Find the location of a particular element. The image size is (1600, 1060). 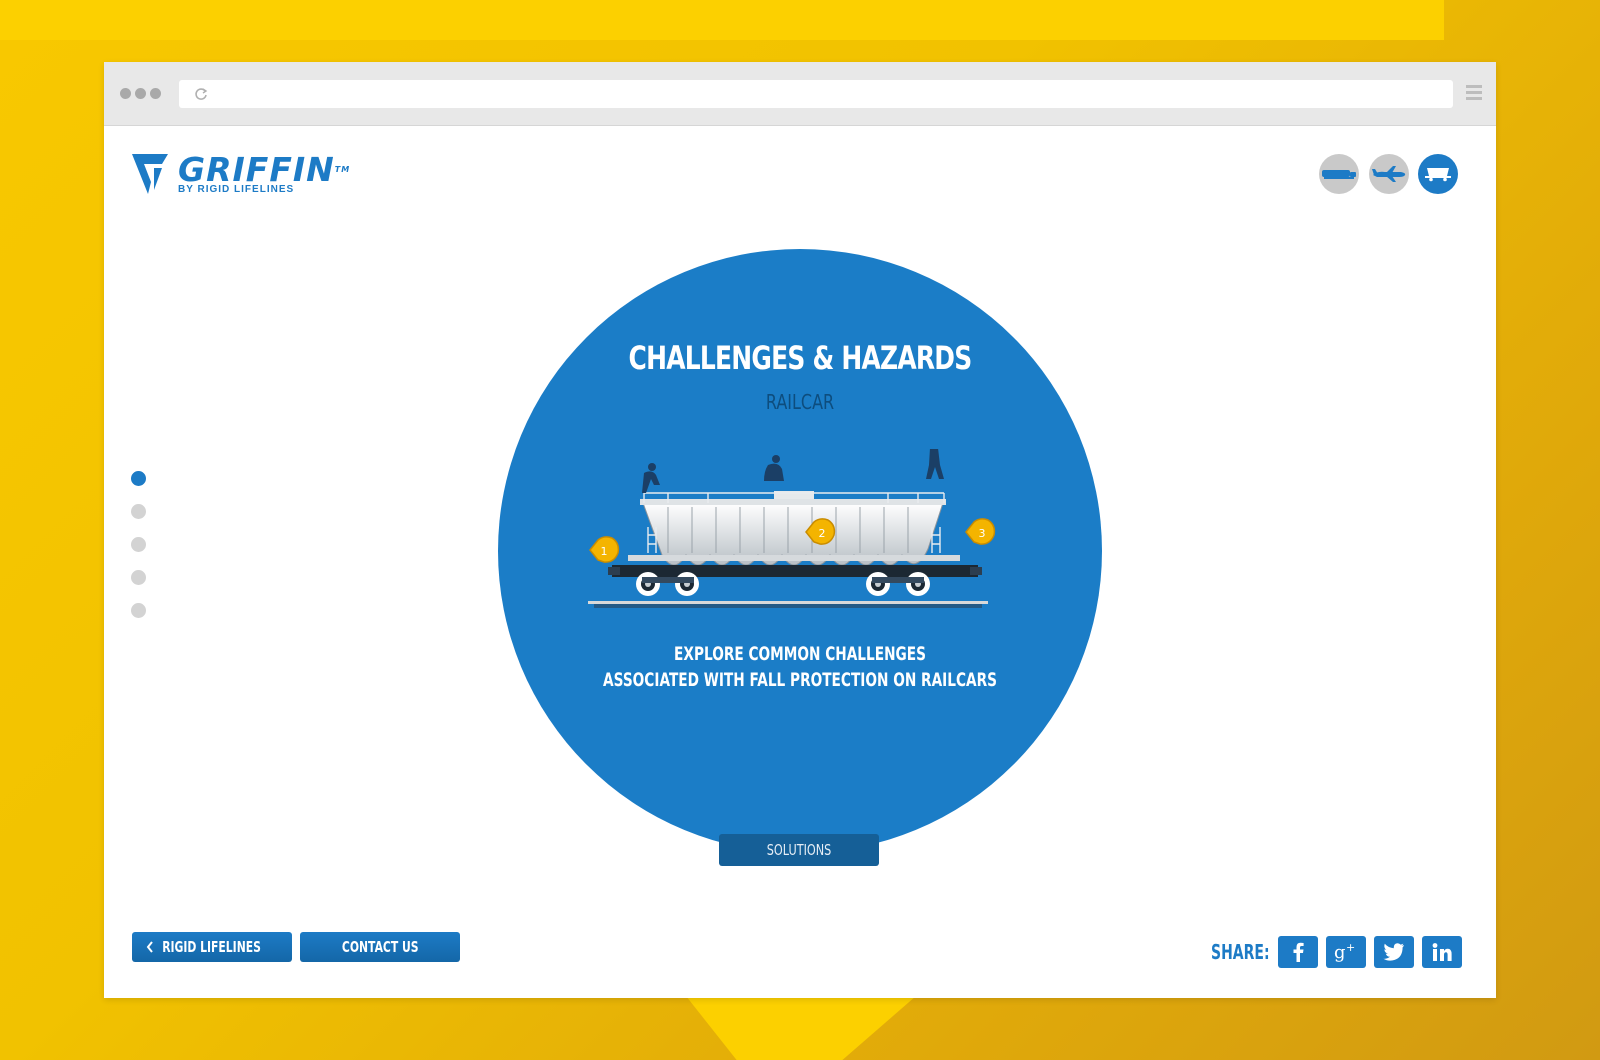

hotspot-label-1: 1 is located at coordinates (604, 551).